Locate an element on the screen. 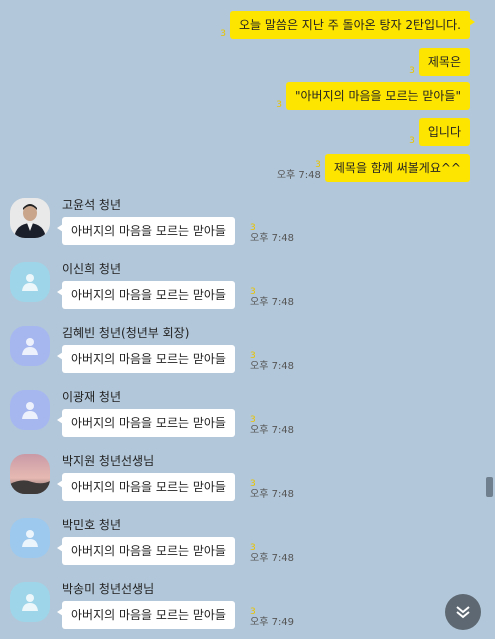 The height and width of the screenshot is (639, 495). sender-name: 박지원 청년선생님 is located at coordinates (108, 461).